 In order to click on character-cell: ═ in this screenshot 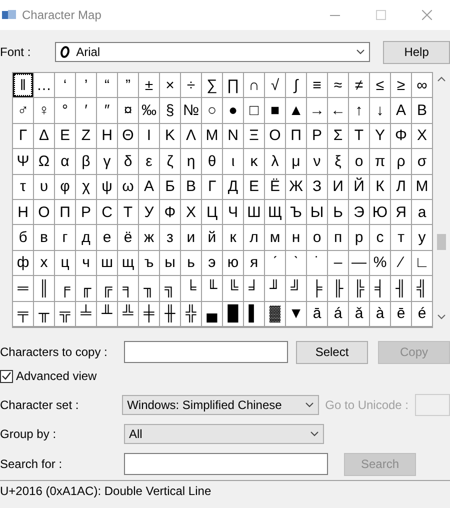, I will do `click(23, 288)`.